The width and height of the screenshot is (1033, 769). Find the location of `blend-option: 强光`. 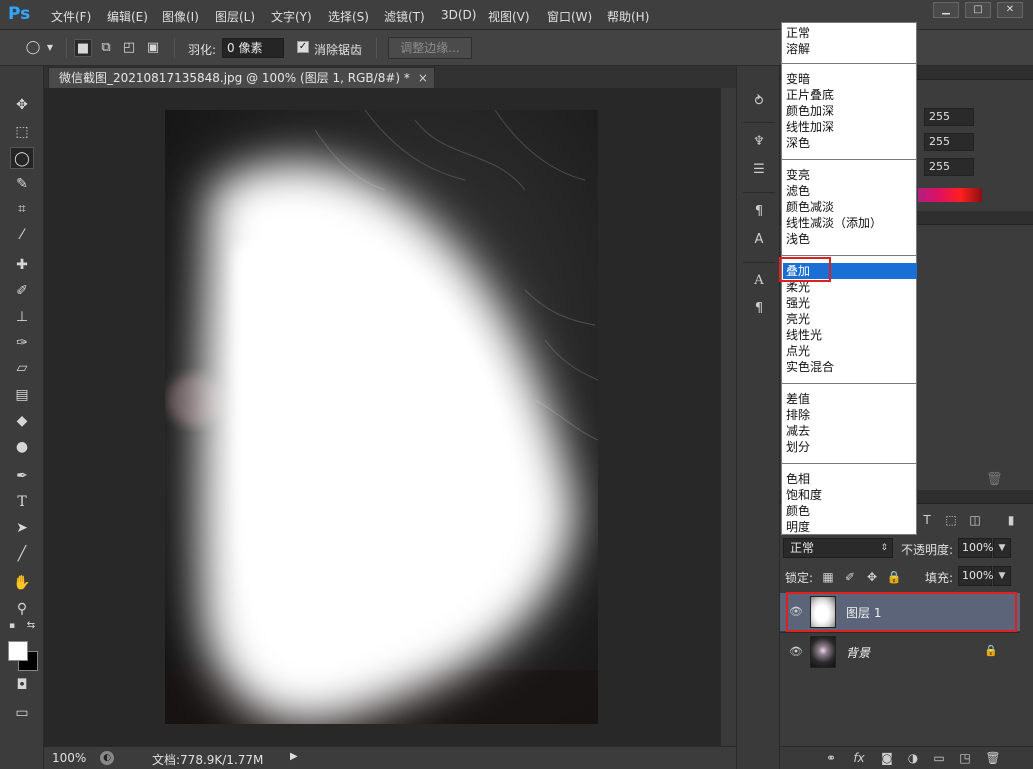

blend-option: 强光 is located at coordinates (851, 303).